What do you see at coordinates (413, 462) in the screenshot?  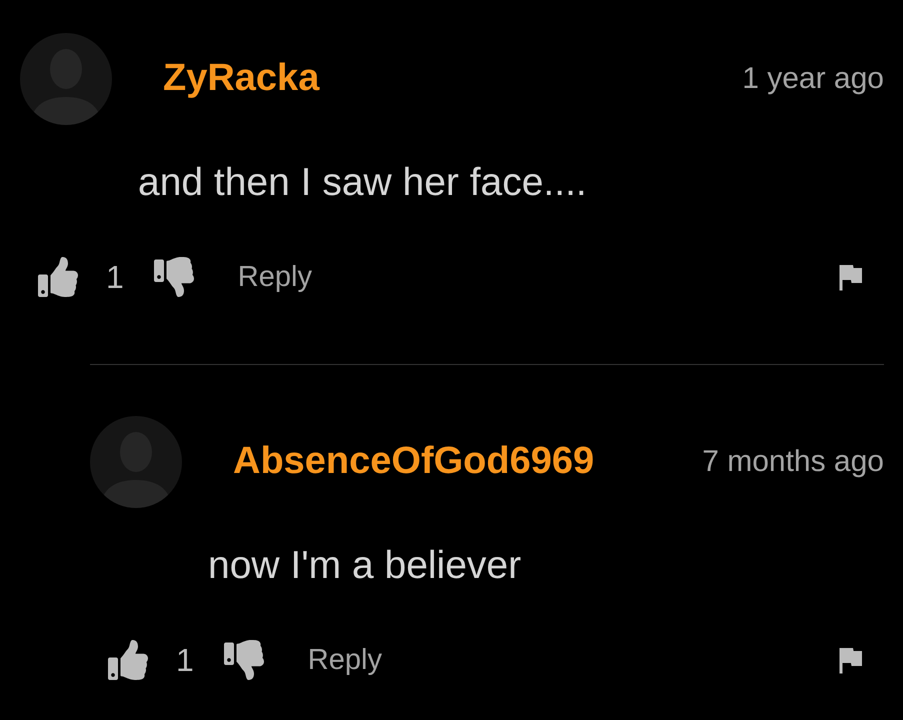 I see `username-link: AbsenceOfGod6969` at bounding box center [413, 462].